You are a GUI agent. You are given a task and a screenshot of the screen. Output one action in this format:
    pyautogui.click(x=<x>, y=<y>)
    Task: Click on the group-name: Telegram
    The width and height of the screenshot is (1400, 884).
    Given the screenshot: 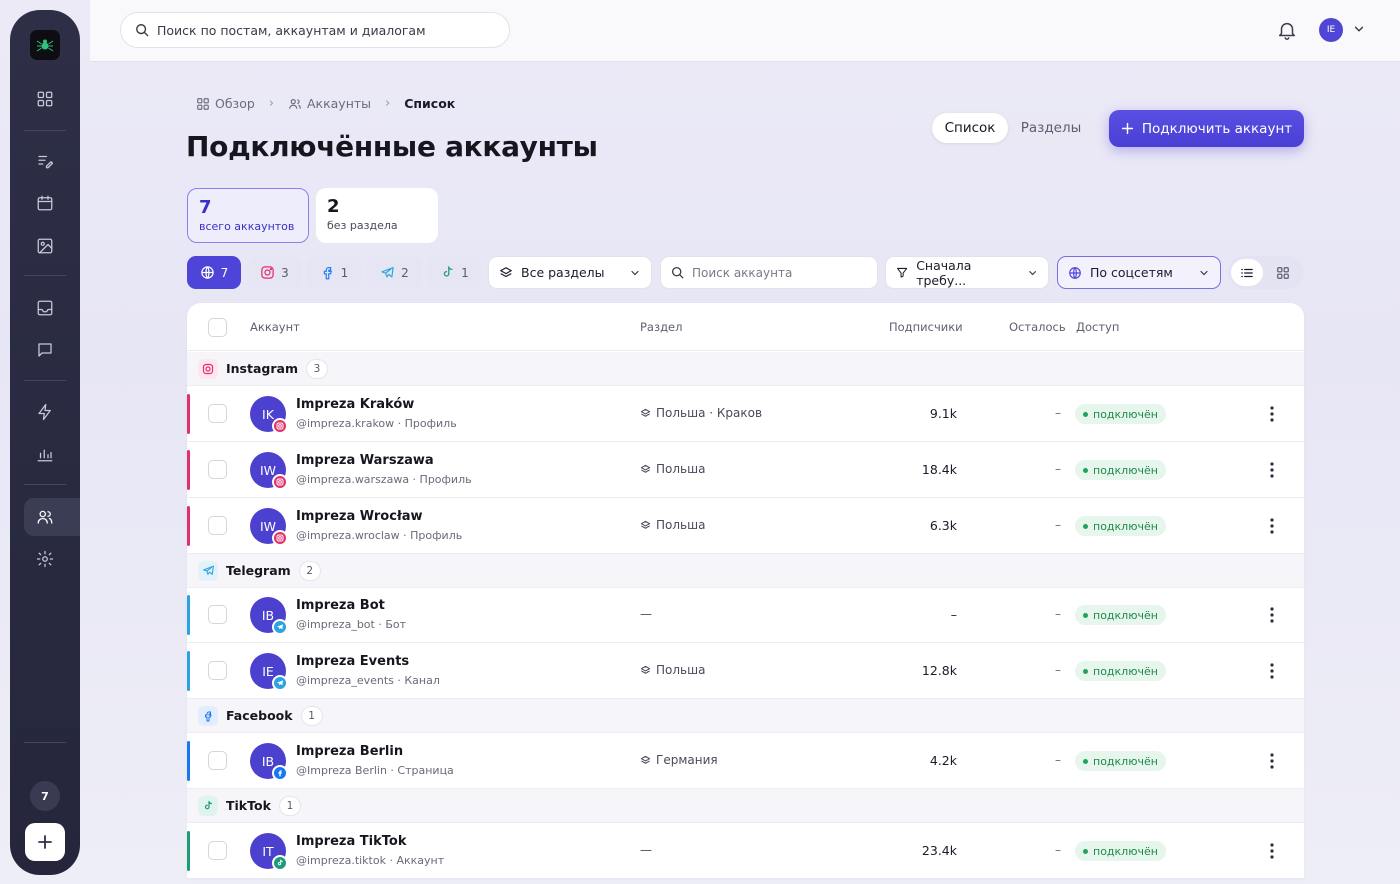 What is the action you would take?
    pyautogui.click(x=258, y=570)
    